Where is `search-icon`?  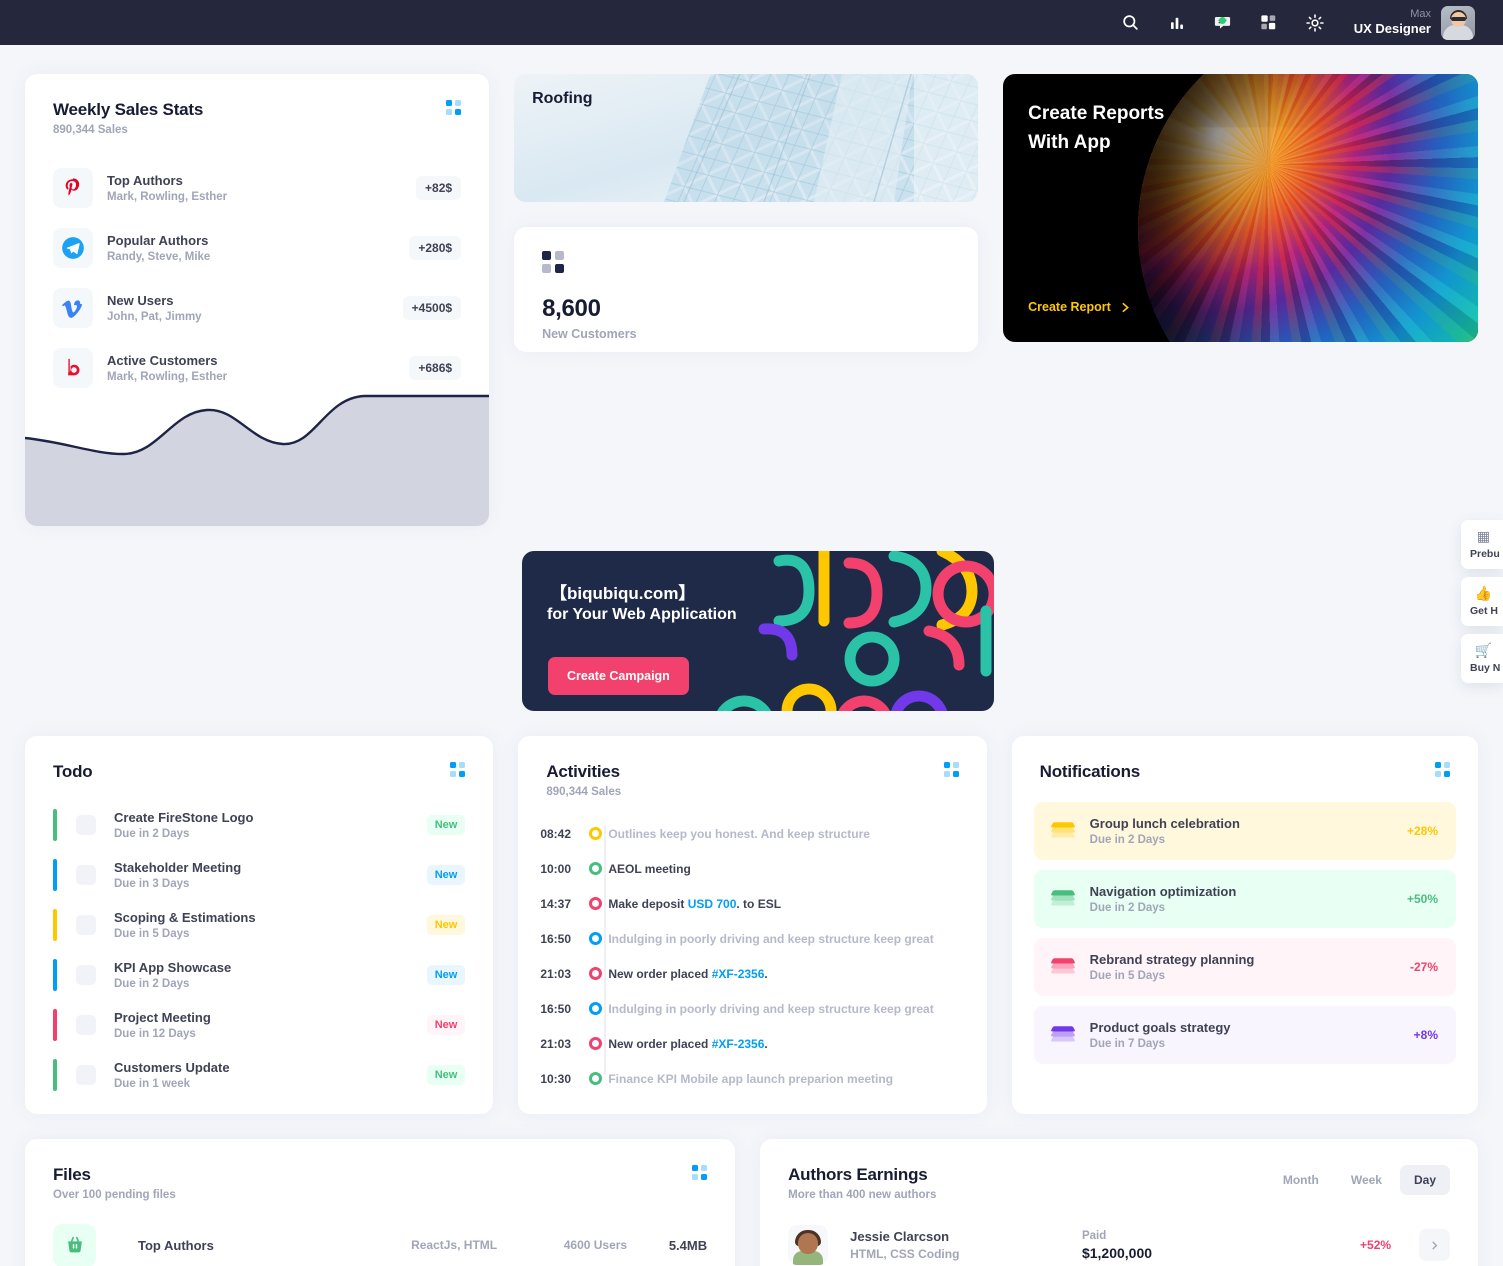 search-icon is located at coordinates (1131, 23).